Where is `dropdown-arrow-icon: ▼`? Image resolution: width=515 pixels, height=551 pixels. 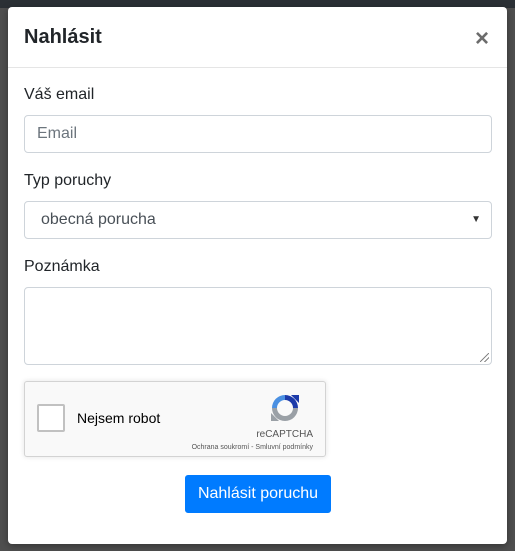
dropdown-arrow-icon: ▼ is located at coordinates (476, 219).